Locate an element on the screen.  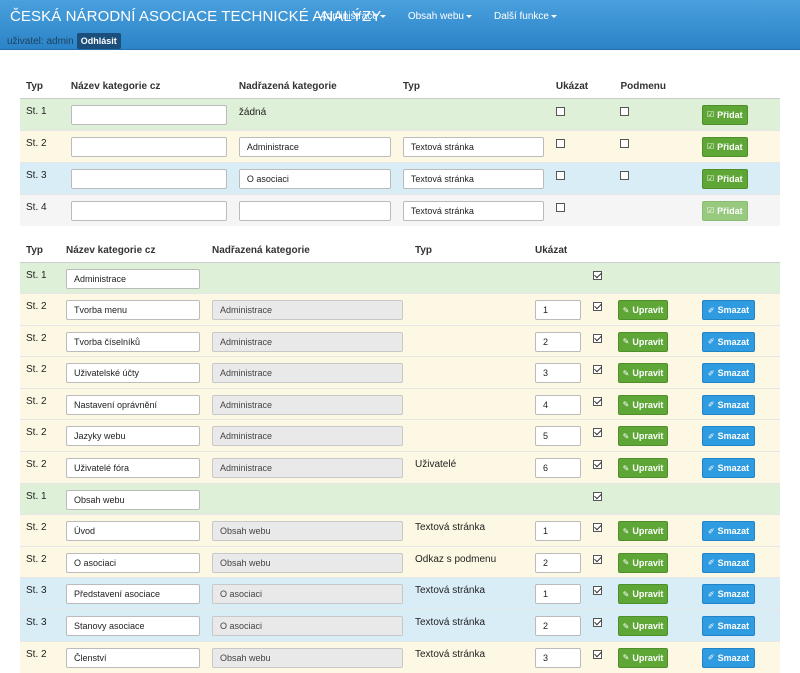
add-button-disabled: ☑ Přidat is located at coordinates (724, 210).